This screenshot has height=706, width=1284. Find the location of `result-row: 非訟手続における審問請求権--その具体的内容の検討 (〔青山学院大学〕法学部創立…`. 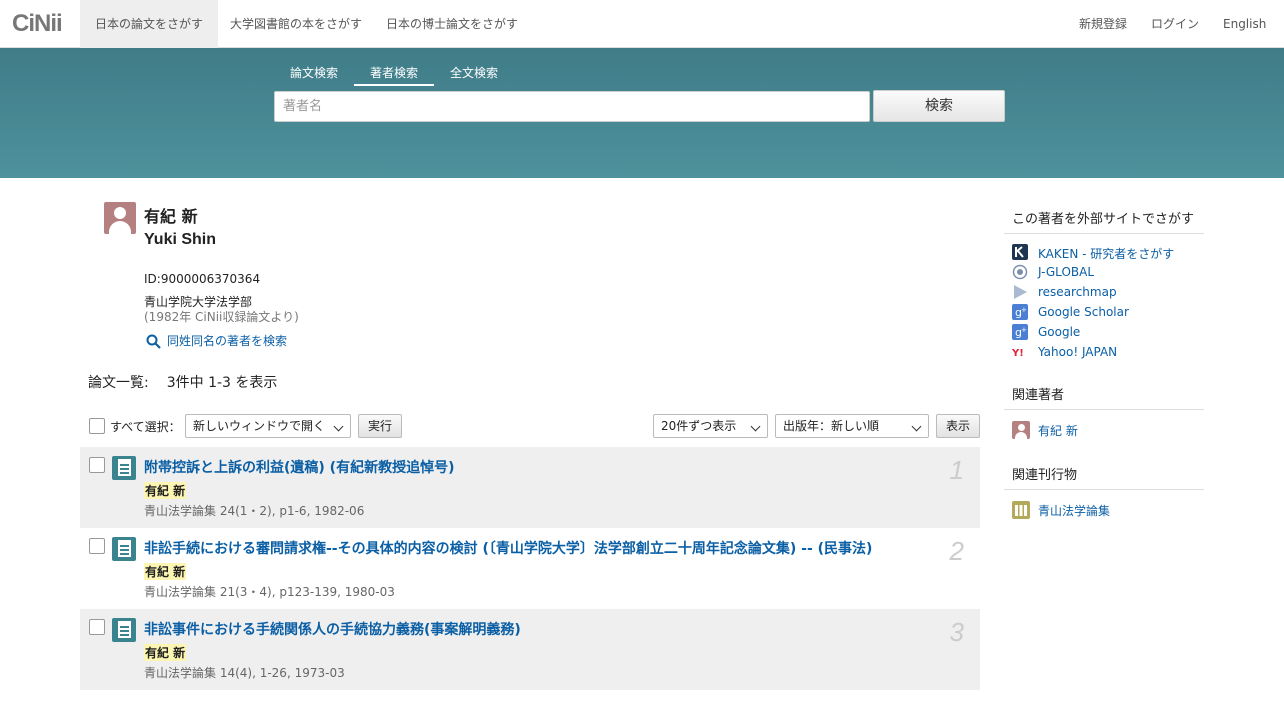

result-row: 非訟手続における審問請求権--その具体的内容の検討 (〔青山学院大学〕法学部創立… is located at coordinates (530, 568).